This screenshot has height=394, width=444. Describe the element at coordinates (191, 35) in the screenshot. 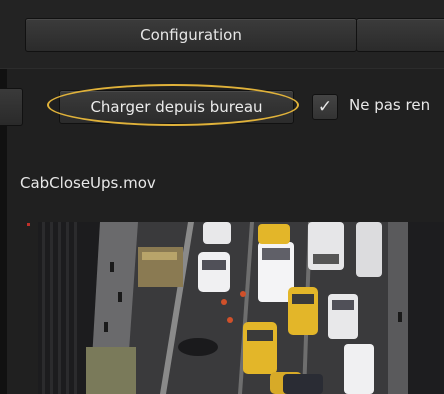

I see `tab-configuration: Configuration` at that location.